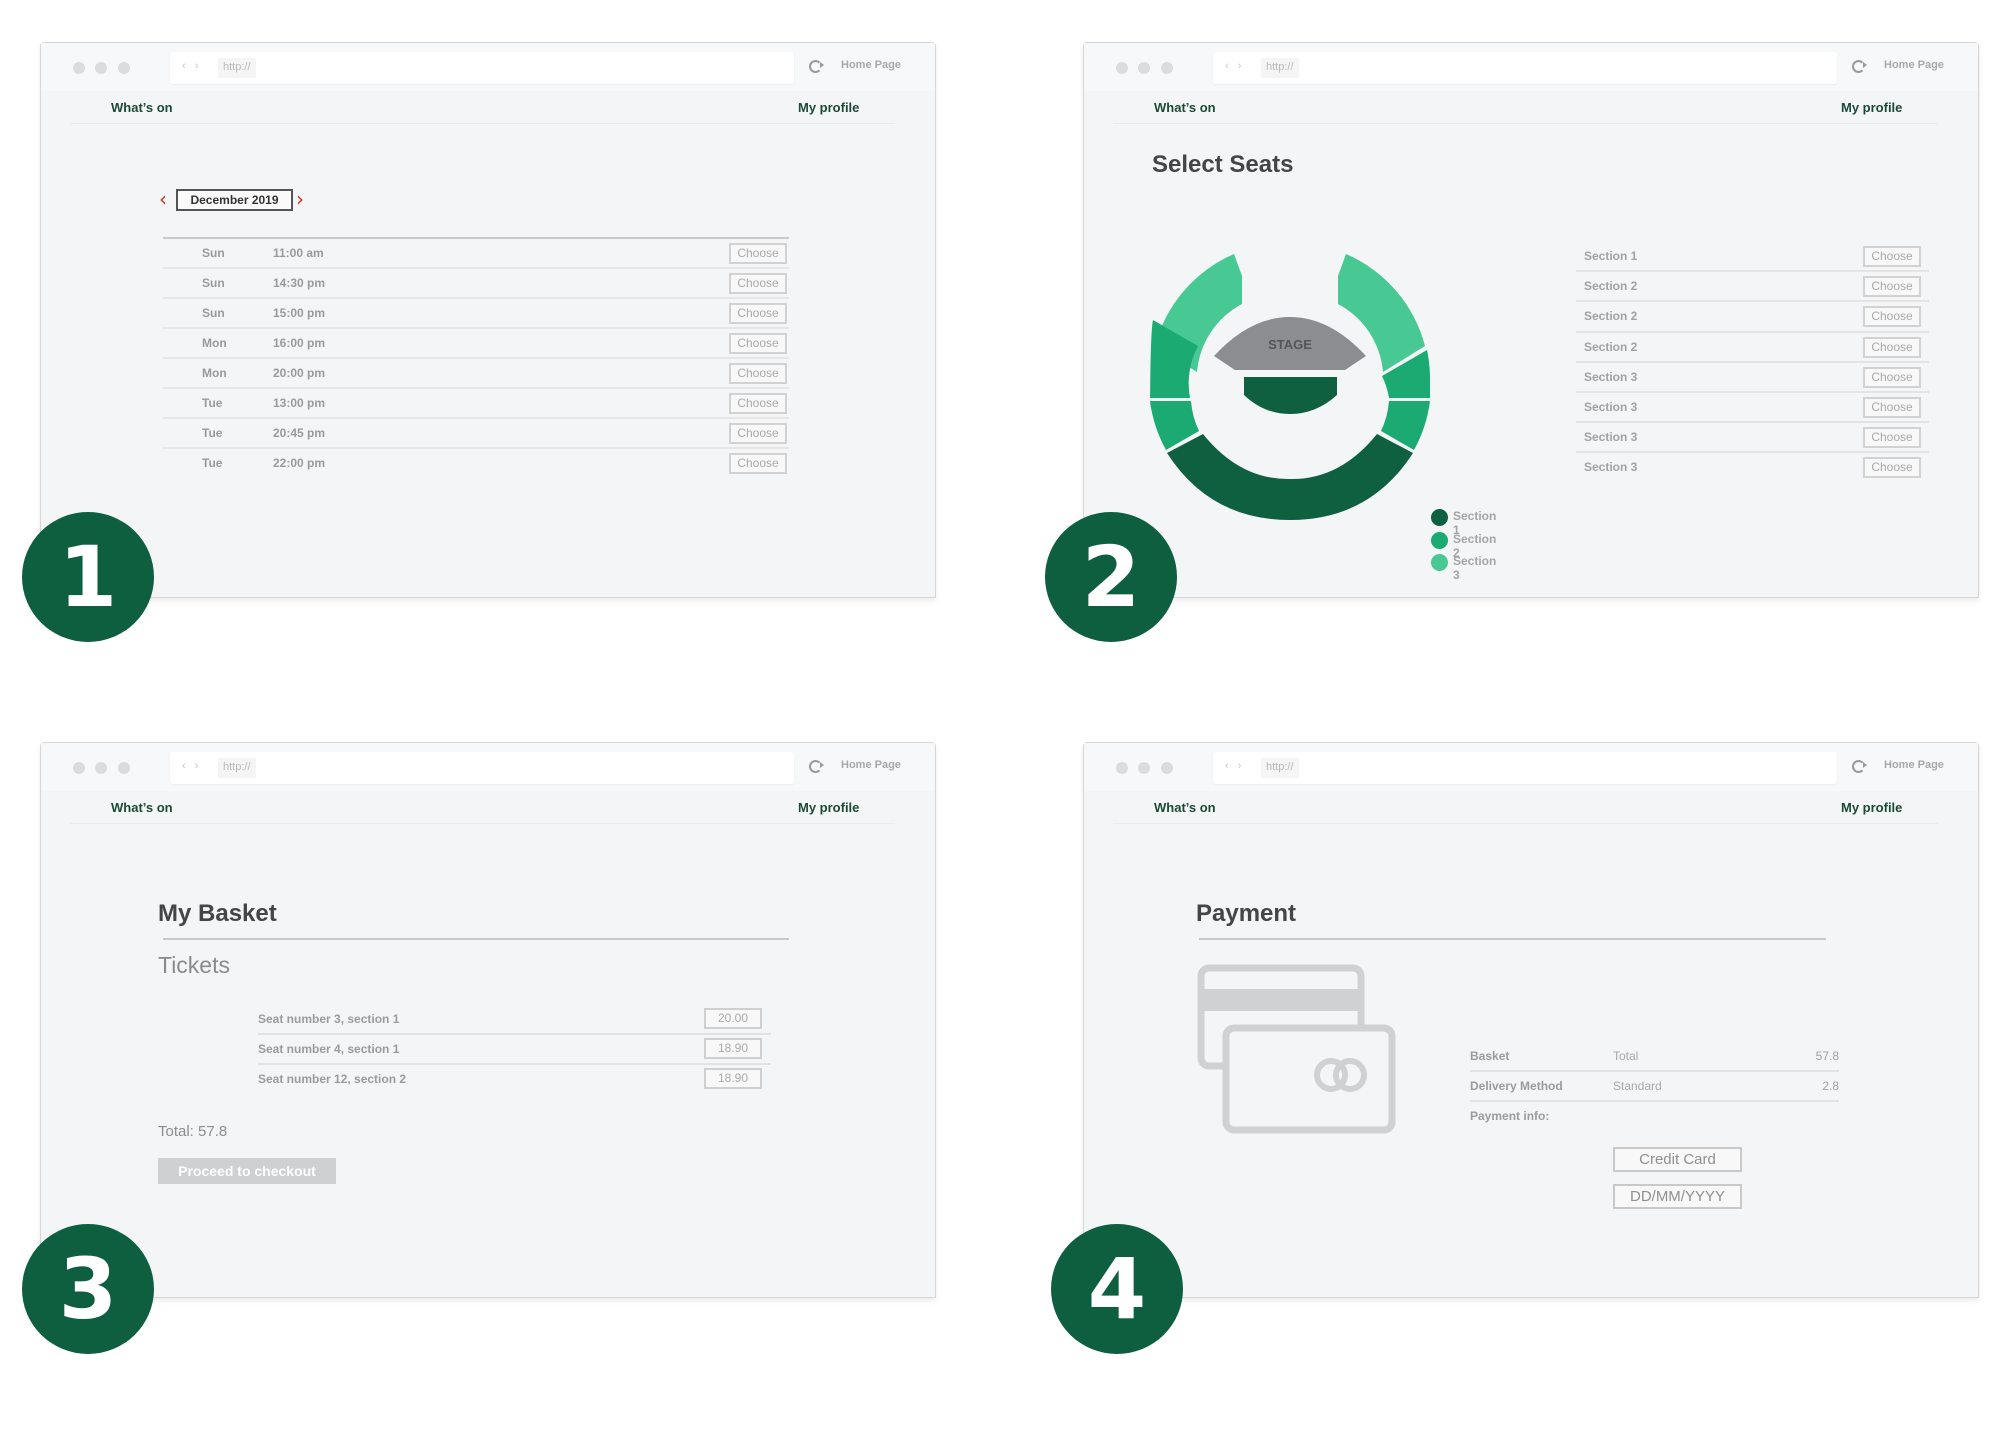 This screenshot has height=1444, width=2000. Describe the element at coordinates (733, 1018) in the screenshot. I see `ticket-price: 20.00` at that location.